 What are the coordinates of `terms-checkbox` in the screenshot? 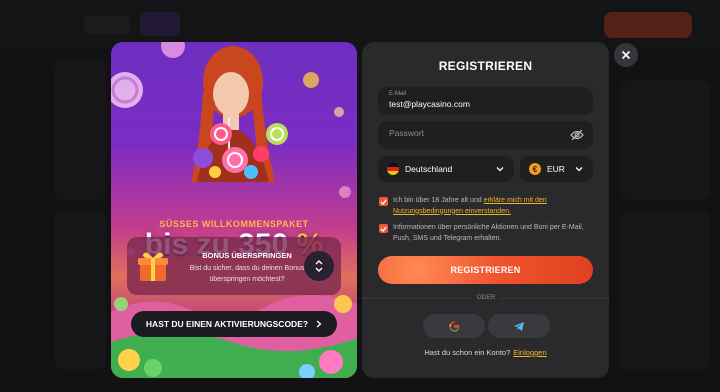 It's located at (383, 201).